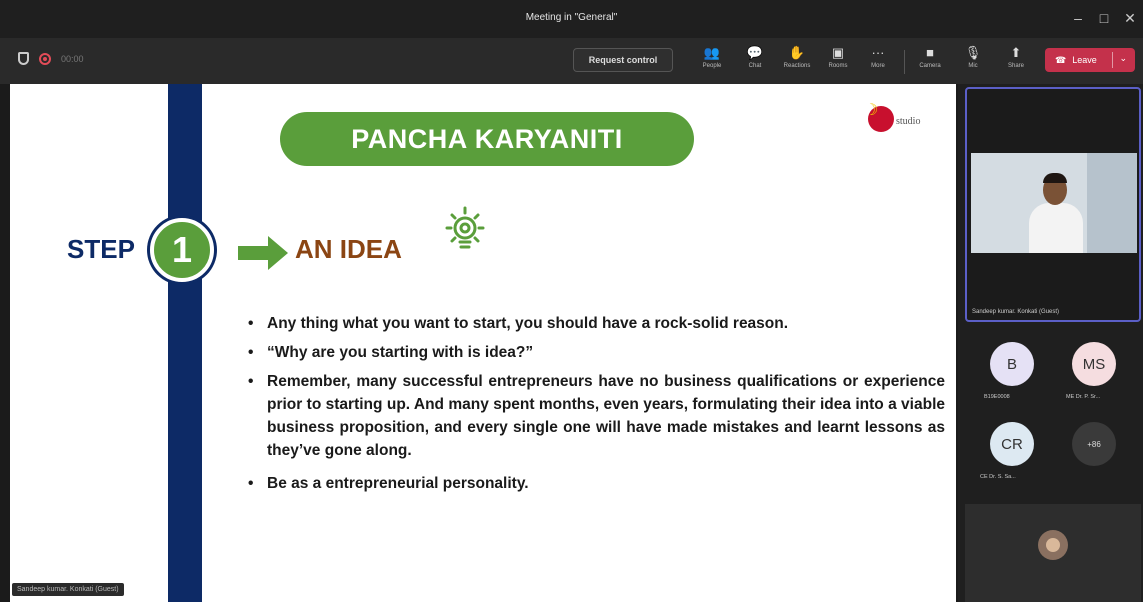  What do you see at coordinates (902, 118) in the screenshot?
I see `studio-logo: ☽ studio` at bounding box center [902, 118].